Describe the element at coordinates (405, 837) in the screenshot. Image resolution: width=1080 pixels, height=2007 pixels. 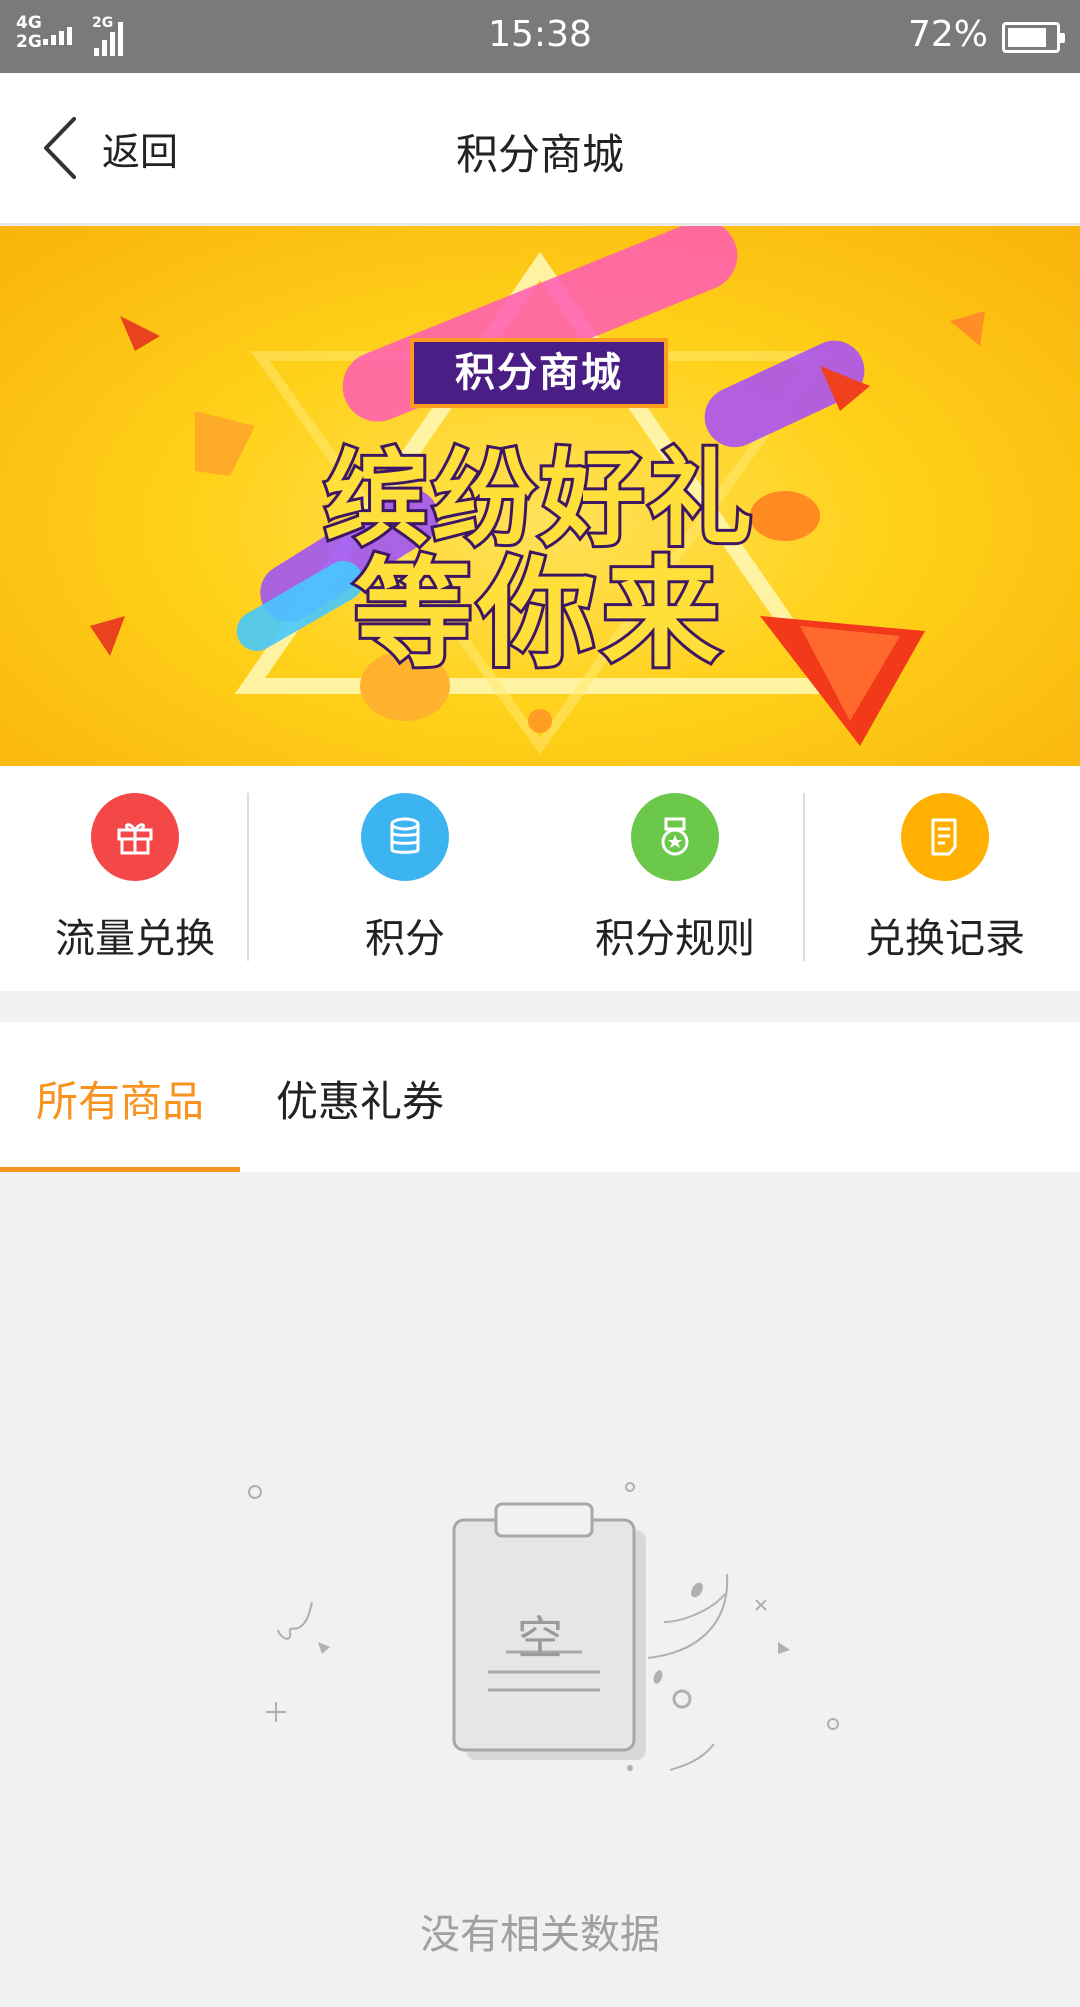
I see `coins-icon` at that location.